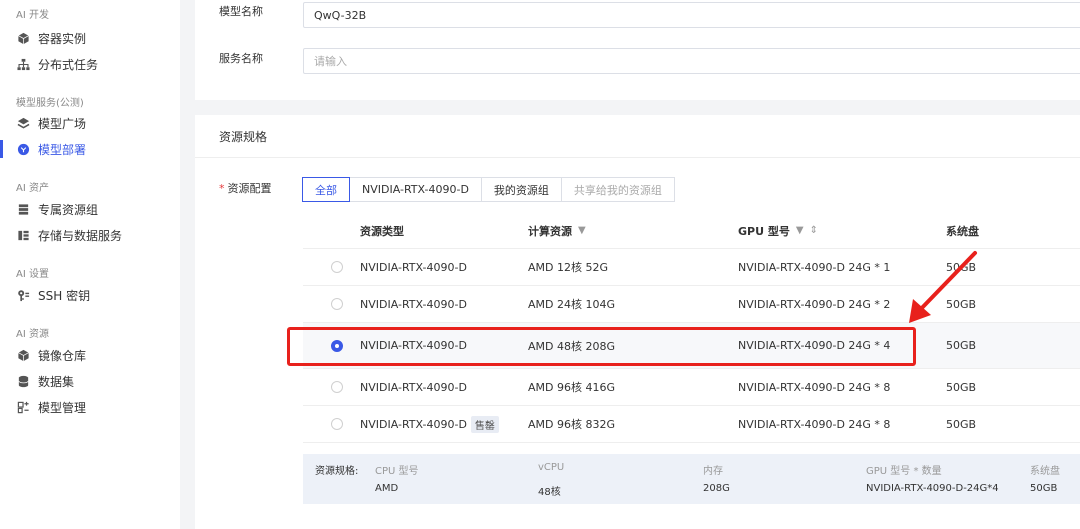 This screenshot has height=529, width=1080. I want to click on sidebar-item-label: SSH 密钥, so click(64, 295).